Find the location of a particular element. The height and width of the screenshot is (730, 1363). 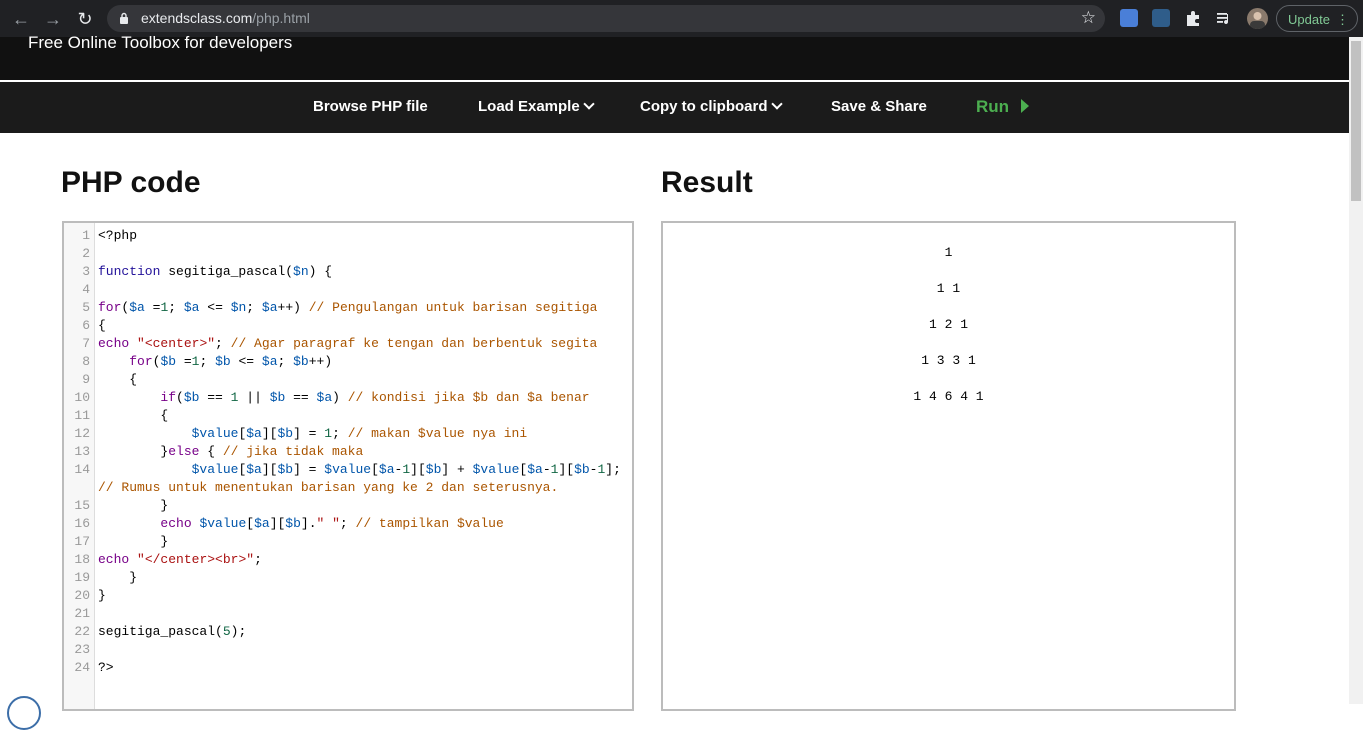

play-icon is located at coordinates (1025, 106).